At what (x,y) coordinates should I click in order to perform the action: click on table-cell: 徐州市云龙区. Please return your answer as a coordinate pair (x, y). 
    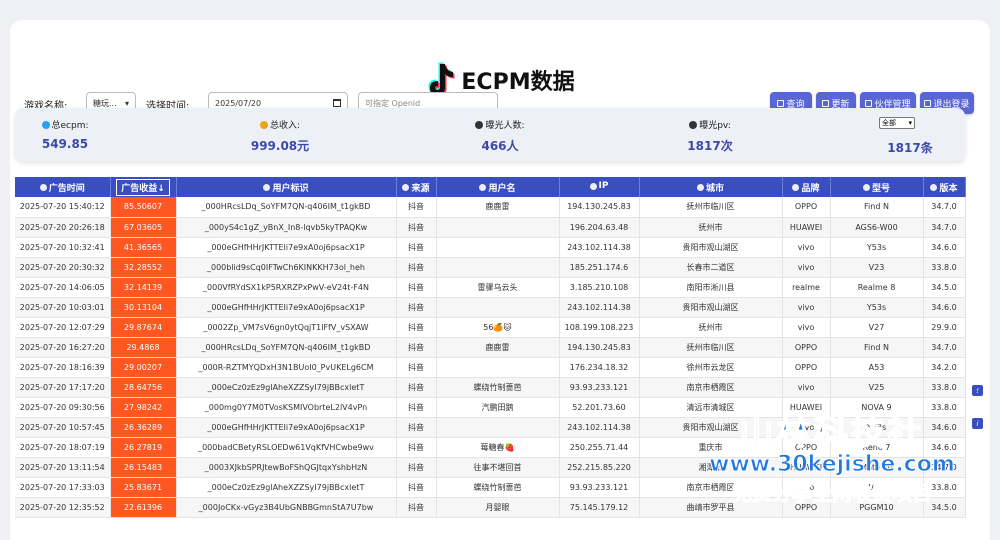
    Looking at the image, I should click on (711, 367).